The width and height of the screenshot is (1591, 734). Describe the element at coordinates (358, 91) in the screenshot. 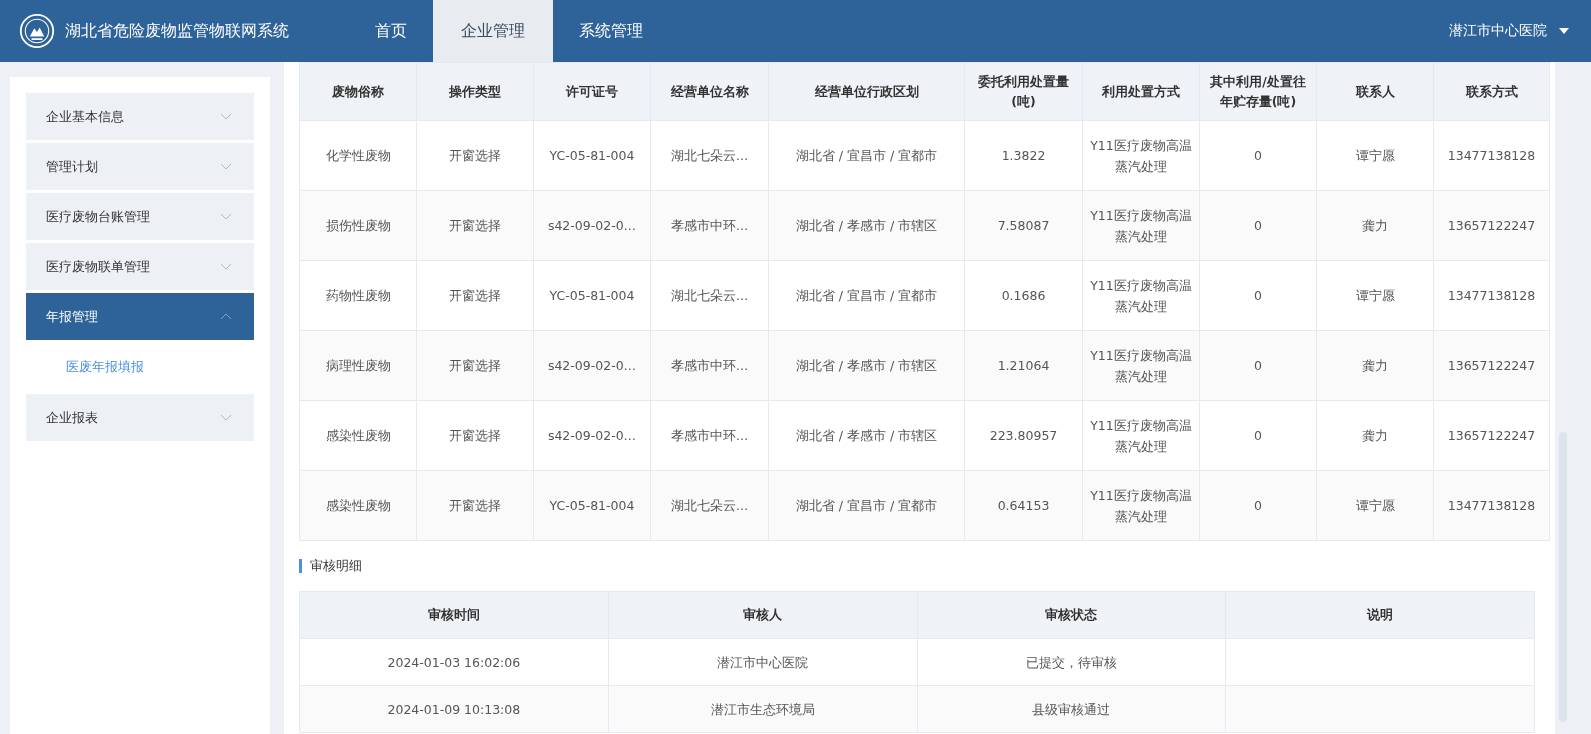

I see `column-header: 废物俗称` at that location.